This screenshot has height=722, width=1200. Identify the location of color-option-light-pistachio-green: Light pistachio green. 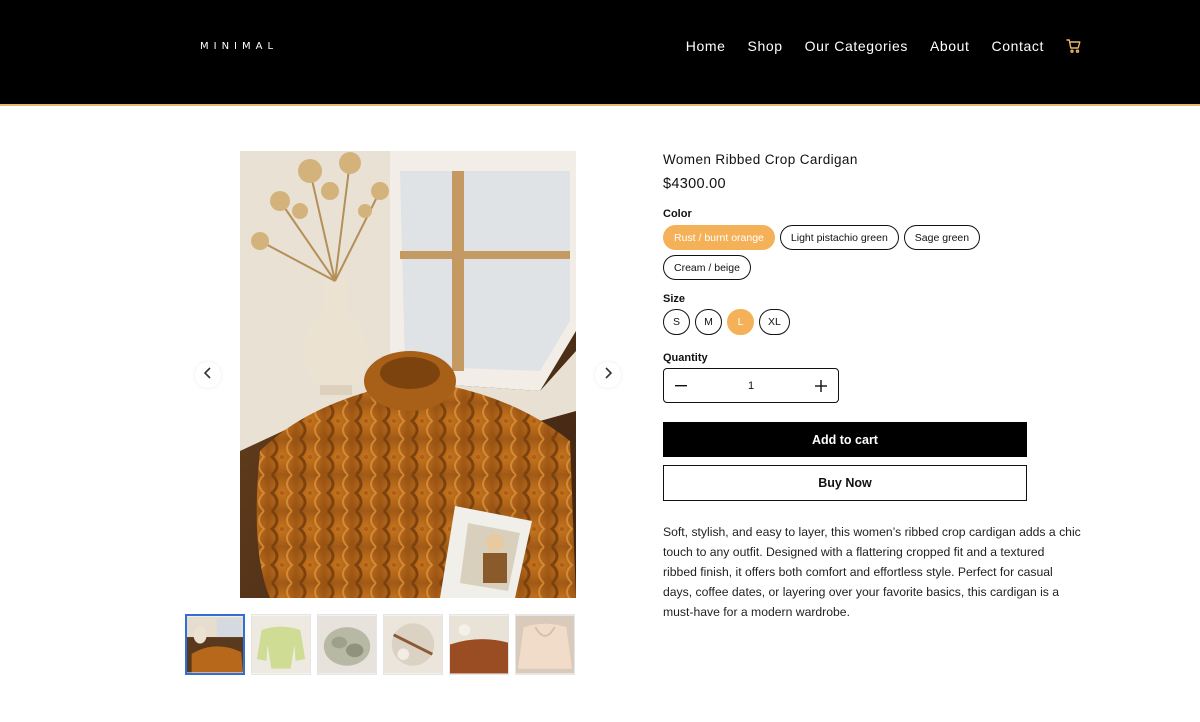
(839, 237).